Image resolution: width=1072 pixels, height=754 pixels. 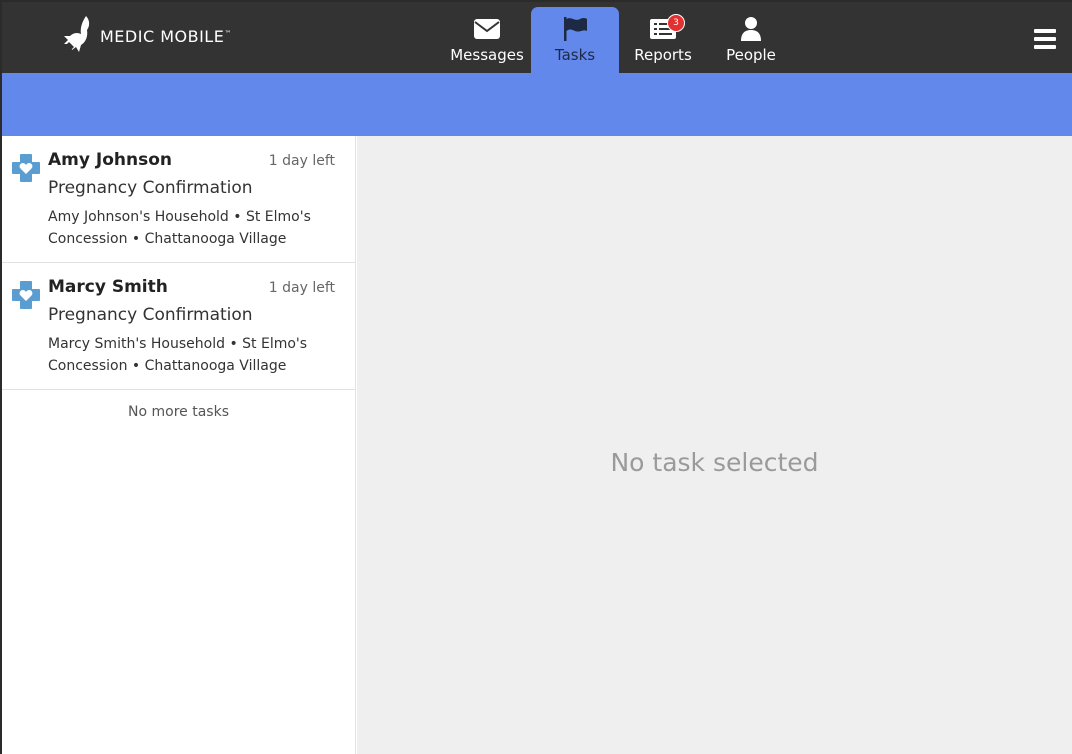 I want to click on task-patient-name: Marcy Smith, so click(x=108, y=287).